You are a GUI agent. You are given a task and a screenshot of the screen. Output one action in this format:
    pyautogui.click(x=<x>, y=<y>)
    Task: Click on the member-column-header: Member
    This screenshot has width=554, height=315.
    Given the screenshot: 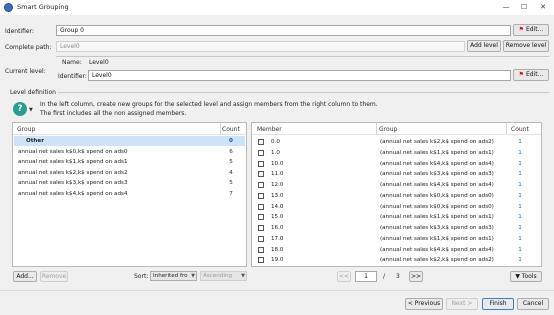 What is the action you would take?
    pyautogui.click(x=269, y=129)
    